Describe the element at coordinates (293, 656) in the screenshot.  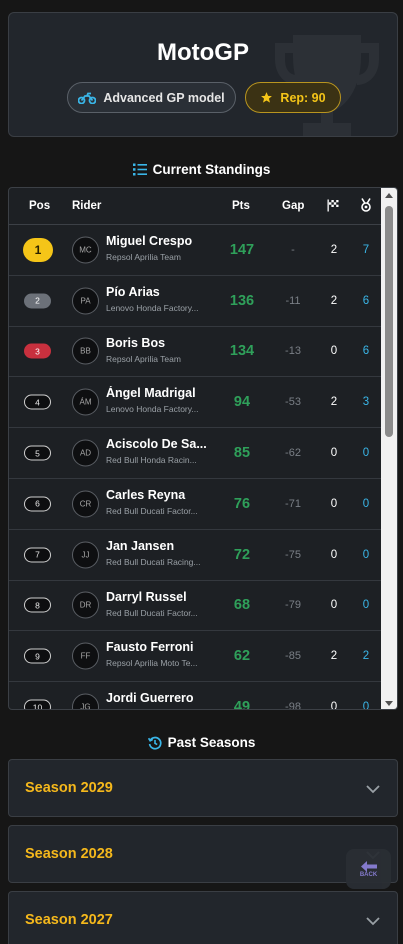
I see `gap-value: -85` at that location.